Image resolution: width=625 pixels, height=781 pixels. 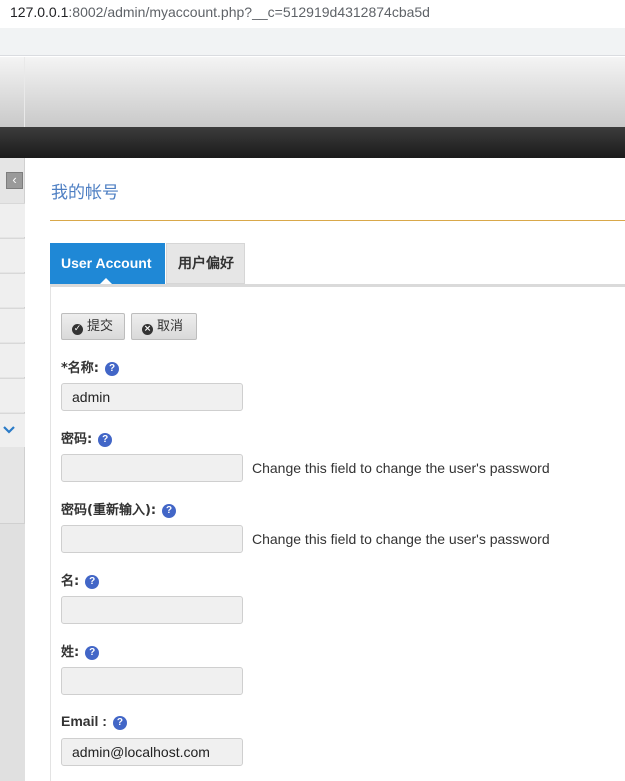 I want to click on url-host: 127.0.0.1, so click(x=39, y=12).